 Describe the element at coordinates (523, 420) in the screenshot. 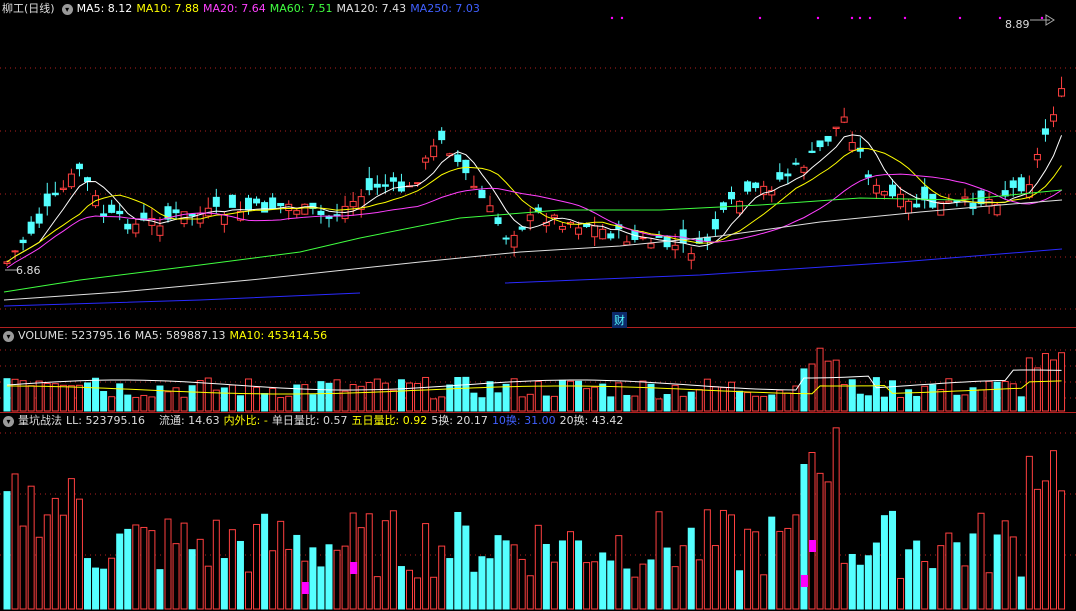

I see `indicator-10-turnover: 10换: 31.00` at that location.